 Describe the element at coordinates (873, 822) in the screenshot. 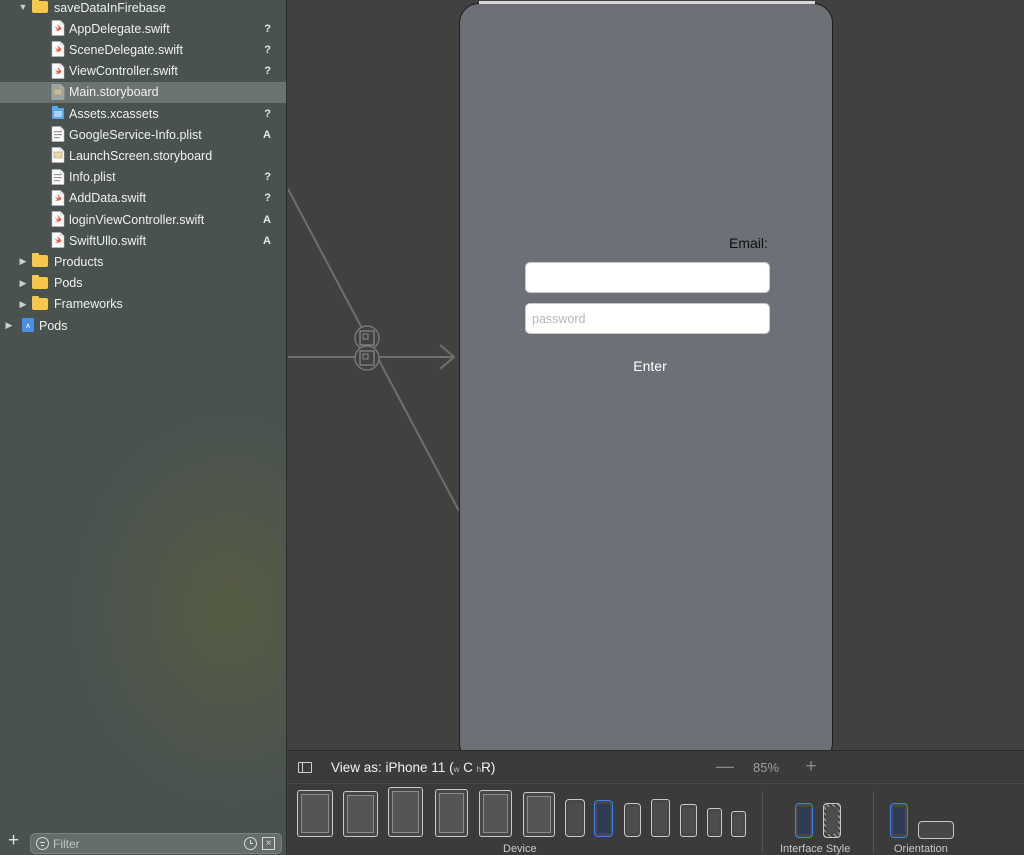

I see `separator` at that location.